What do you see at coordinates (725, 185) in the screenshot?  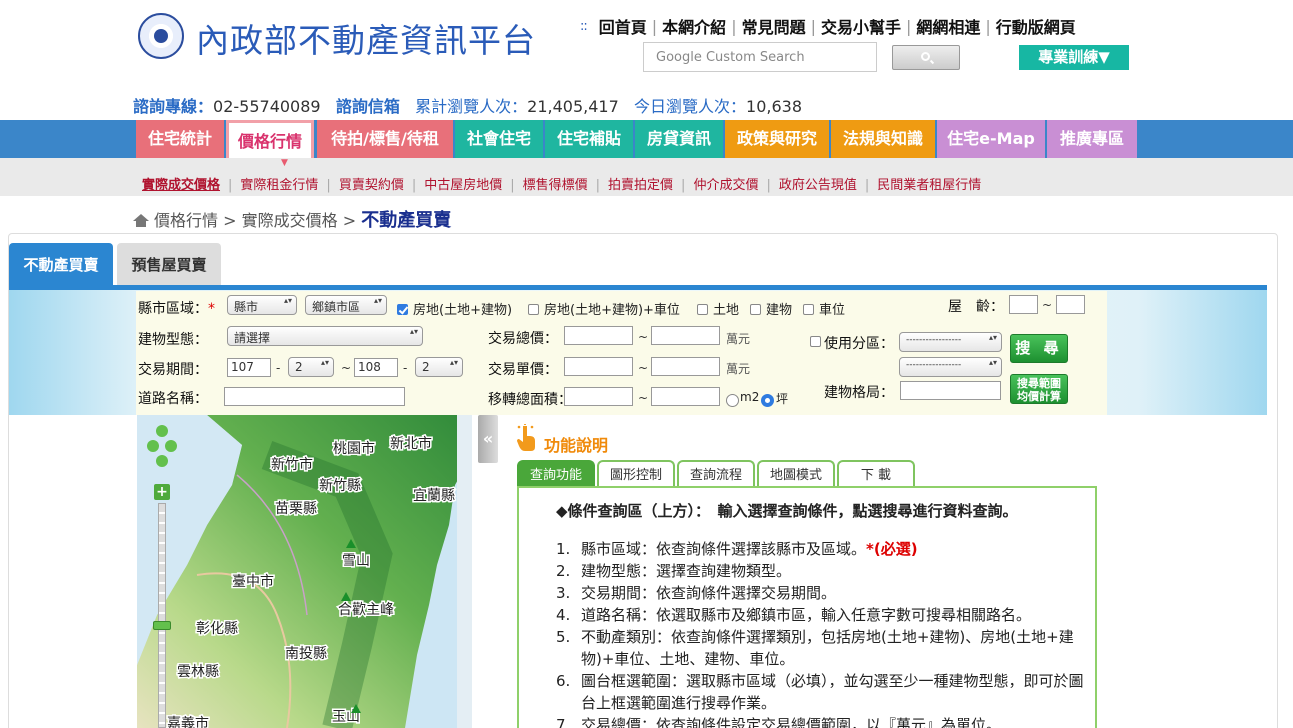 I see `sub-nav-item: 仲介成交價` at bounding box center [725, 185].